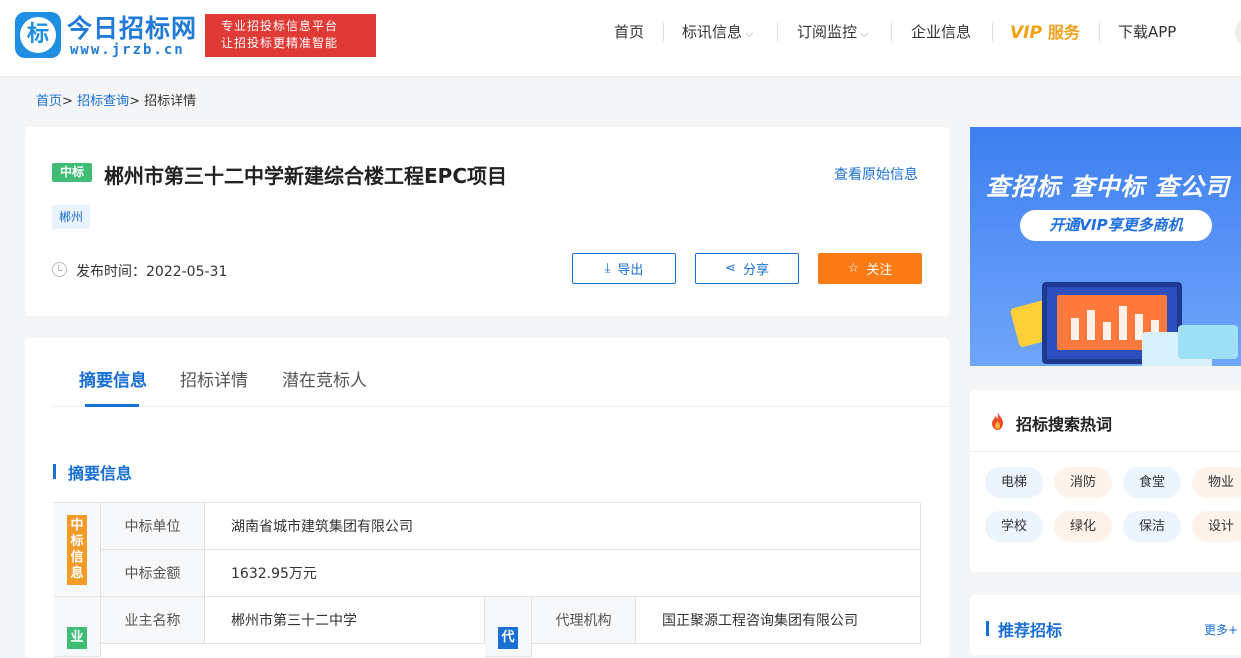 The height and width of the screenshot is (658, 1241). I want to click on tab-summary: 摘要信息, so click(113, 378).